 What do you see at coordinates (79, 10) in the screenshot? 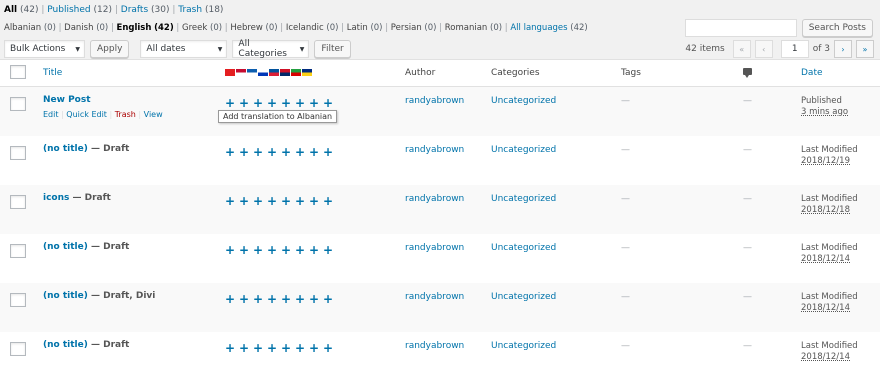
I see `status-published: Published (12)` at bounding box center [79, 10].